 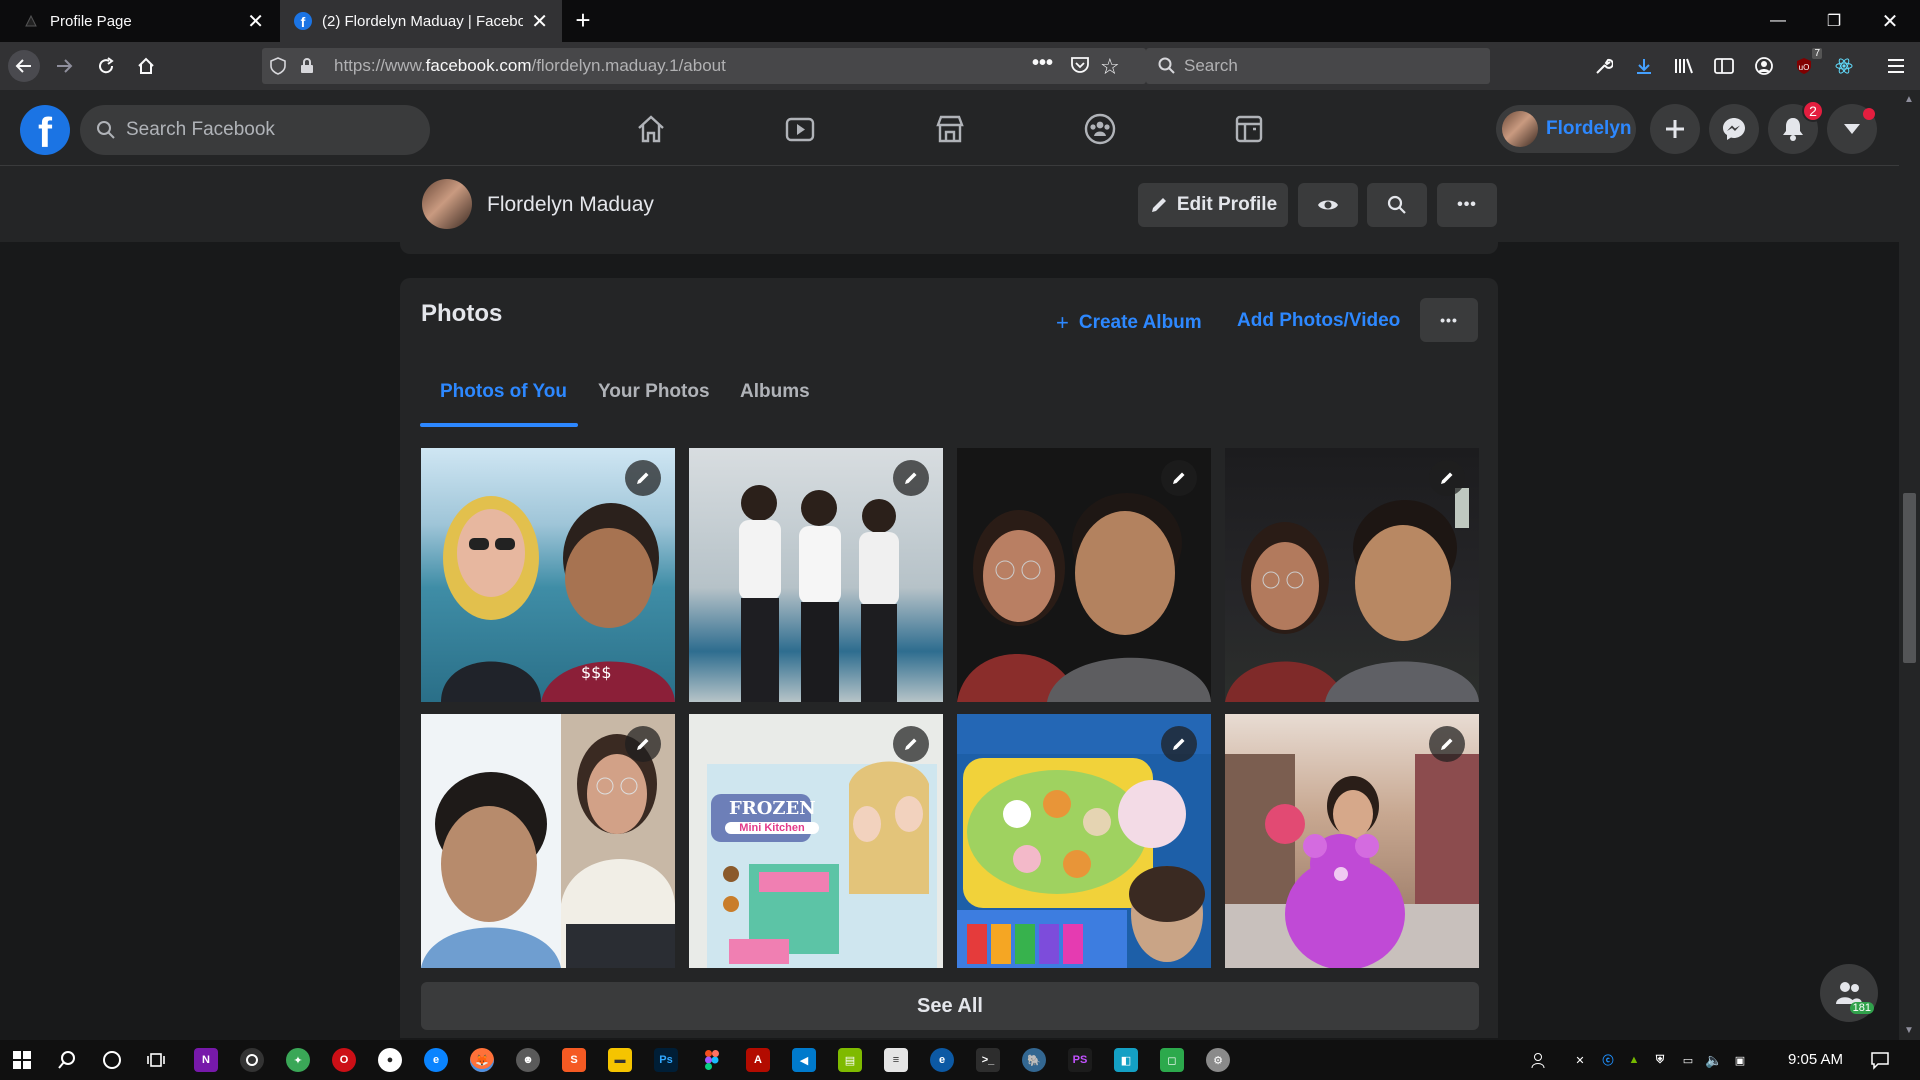 I want to click on tab-albums: Albums, so click(x=775, y=392).